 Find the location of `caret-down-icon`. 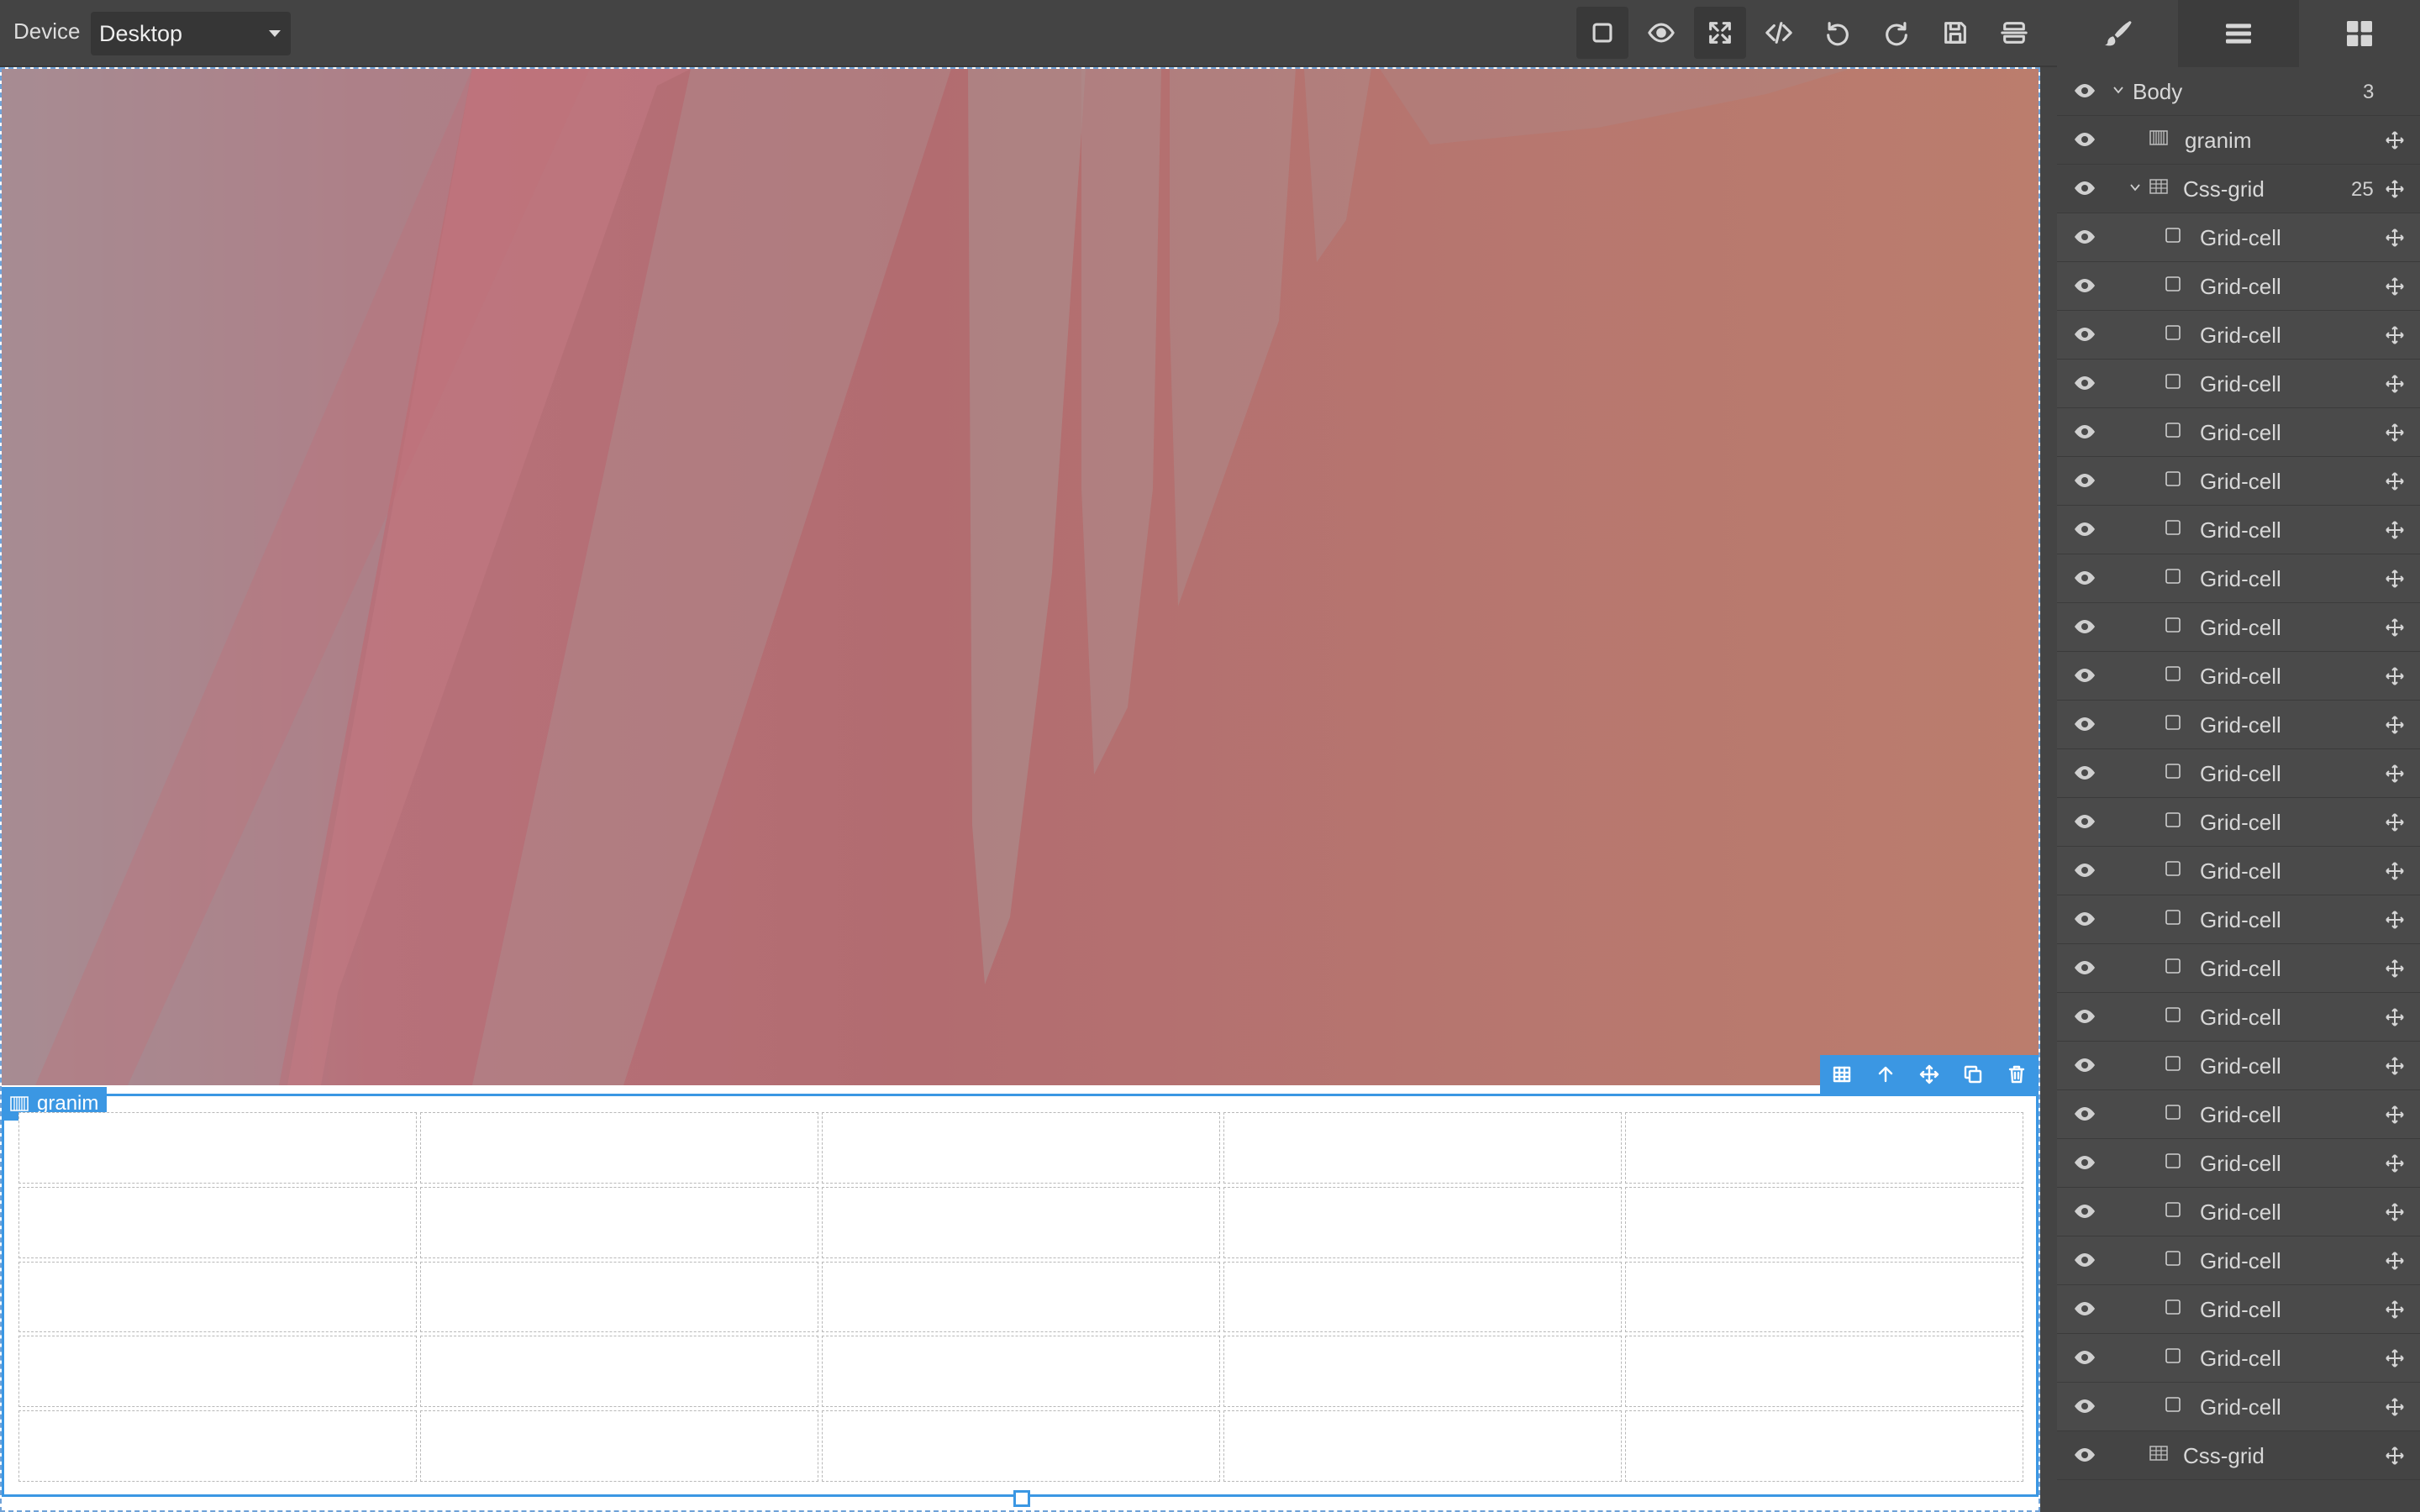

caret-down-icon is located at coordinates (2135, 187).